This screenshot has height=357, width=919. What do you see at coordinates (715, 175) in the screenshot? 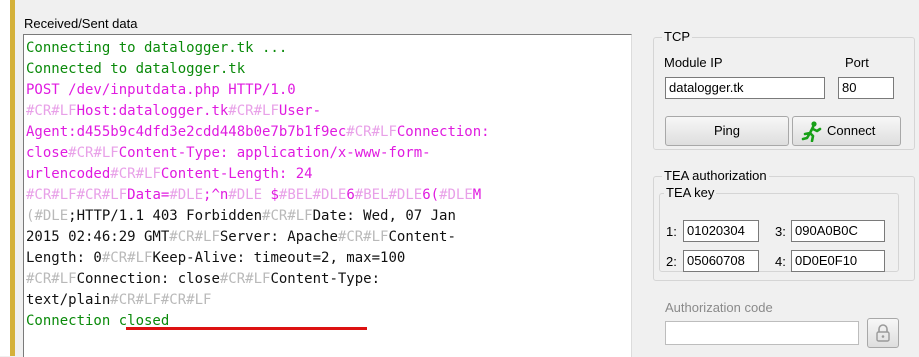
I see `tea-authorization-legend: TEA authorization` at bounding box center [715, 175].